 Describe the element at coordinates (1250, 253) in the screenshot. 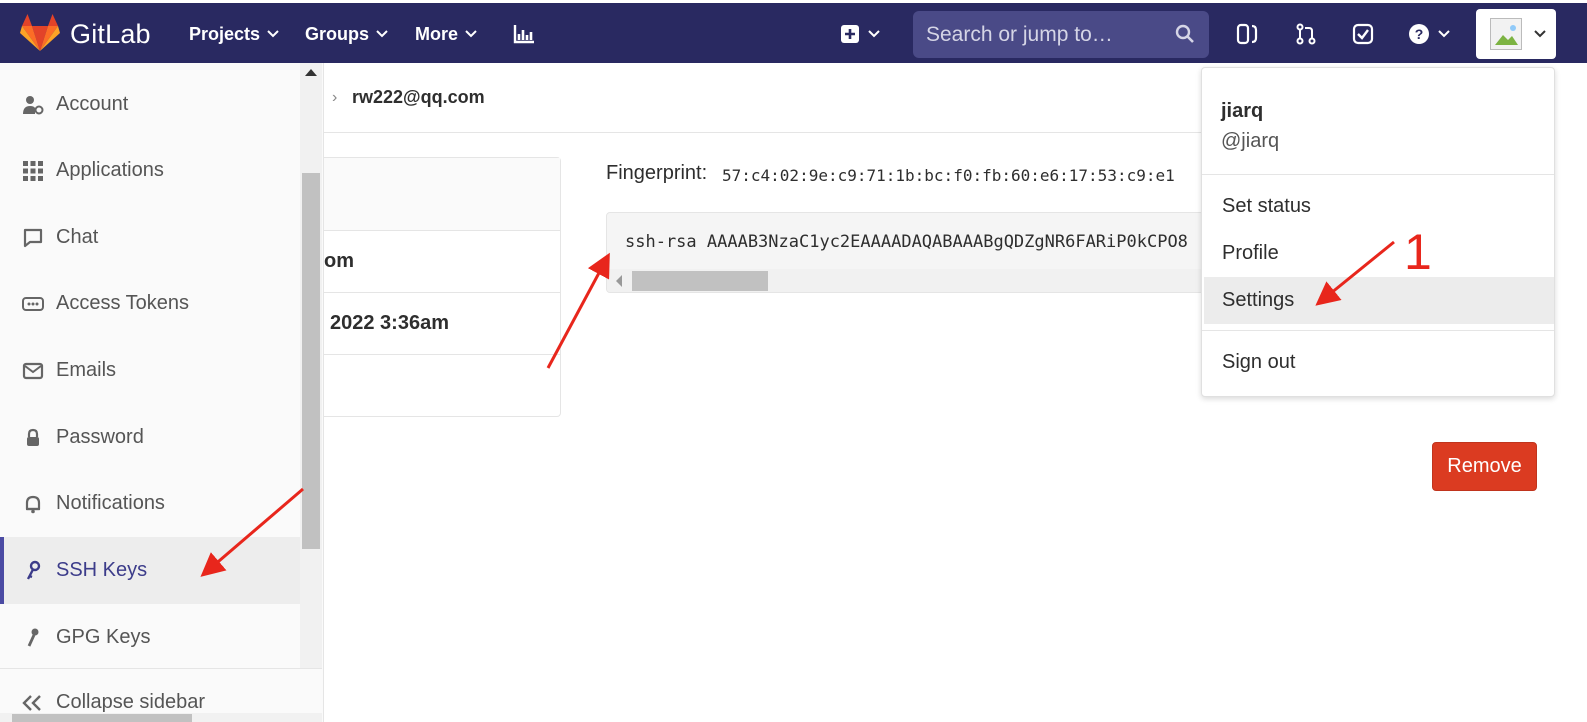

I see `menu-item-label: Profile` at that location.